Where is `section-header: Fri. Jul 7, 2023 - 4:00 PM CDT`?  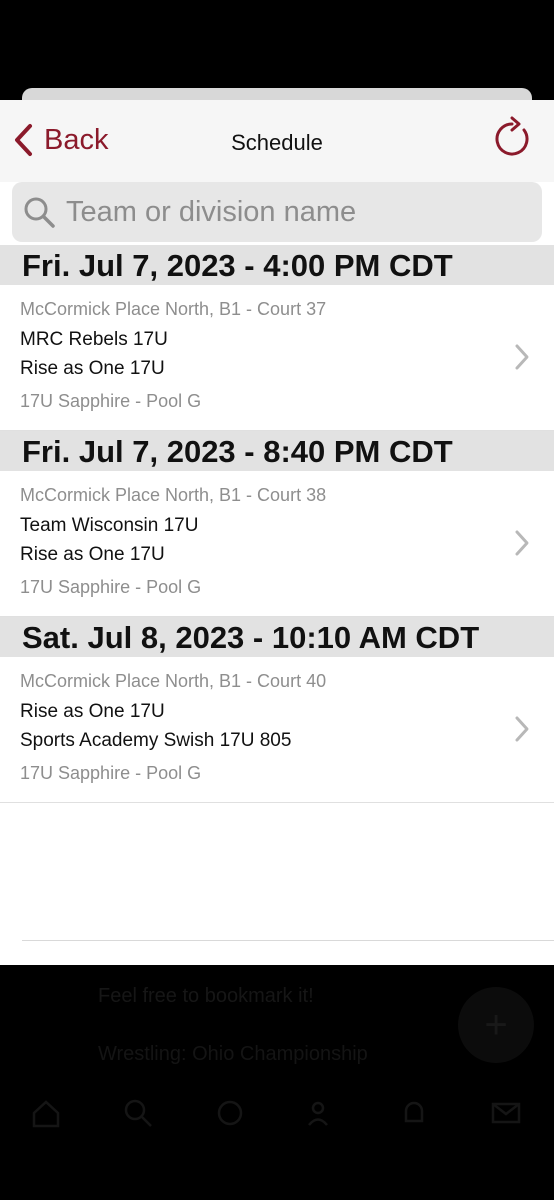 section-header: Fri. Jul 7, 2023 - 4:00 PM CDT is located at coordinates (277, 265).